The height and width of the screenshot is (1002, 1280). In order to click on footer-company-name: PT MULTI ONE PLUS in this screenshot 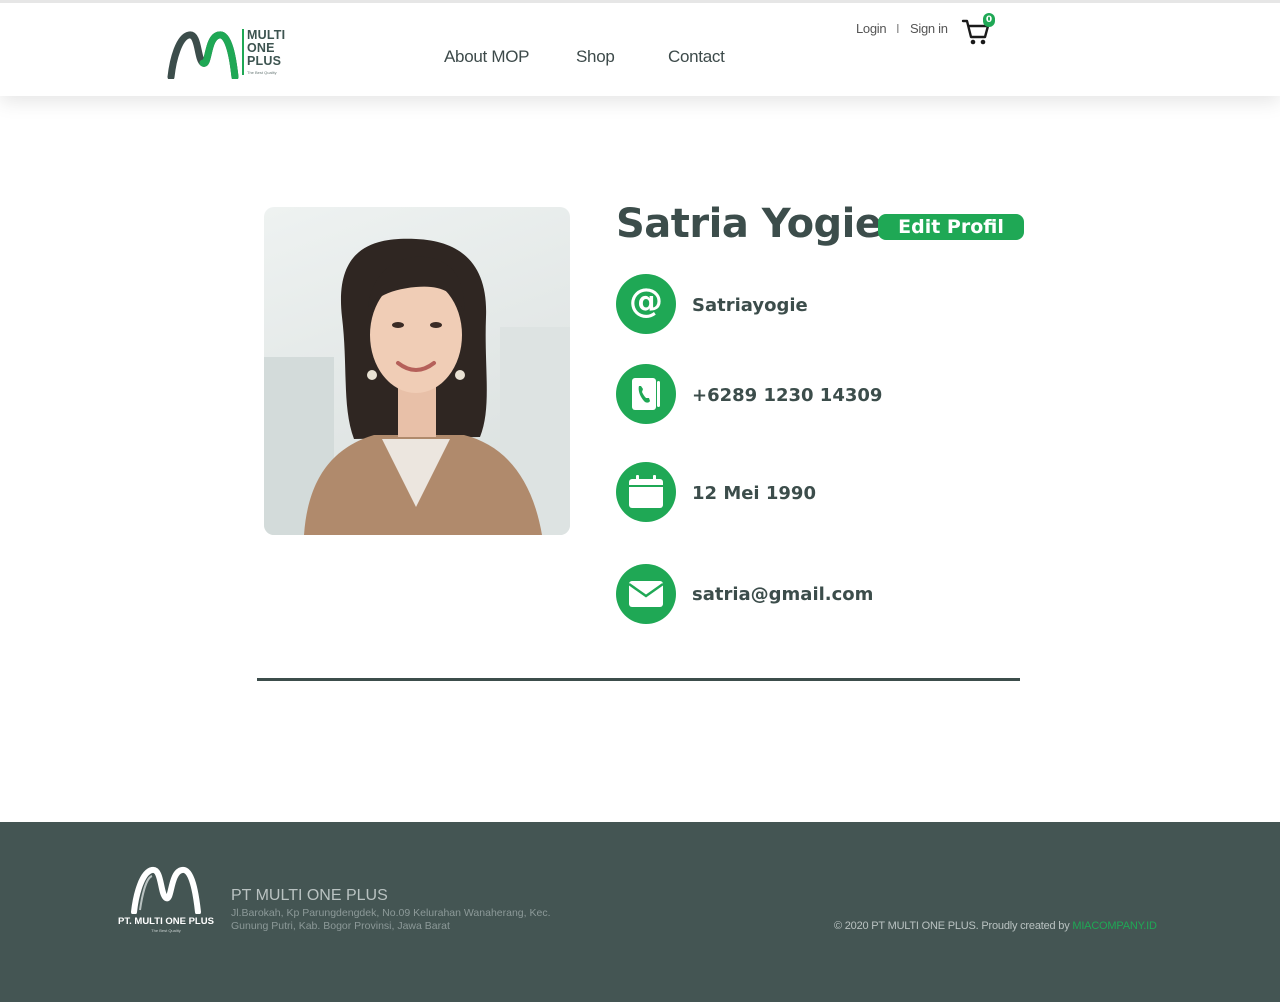, I will do `click(309, 895)`.